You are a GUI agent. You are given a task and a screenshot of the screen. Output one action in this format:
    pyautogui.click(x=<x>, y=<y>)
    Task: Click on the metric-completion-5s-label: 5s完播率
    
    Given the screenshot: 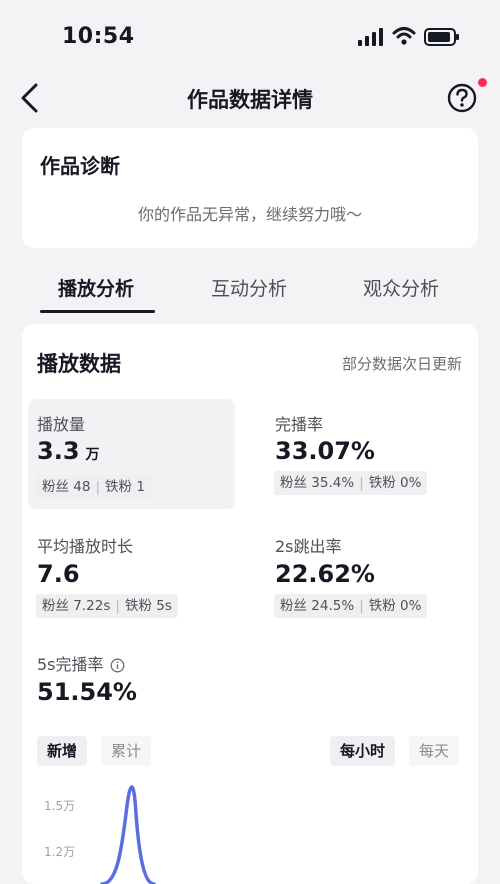 What is the action you would take?
    pyautogui.click(x=81, y=663)
    